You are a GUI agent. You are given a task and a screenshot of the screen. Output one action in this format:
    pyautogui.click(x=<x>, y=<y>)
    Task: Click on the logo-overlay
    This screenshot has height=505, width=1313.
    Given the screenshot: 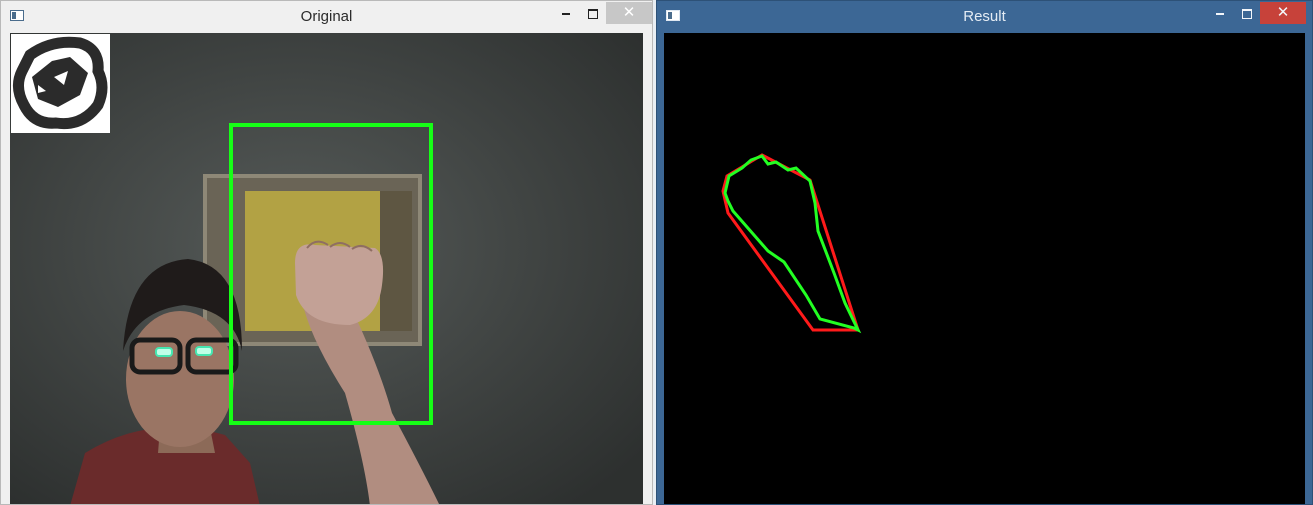 What is the action you would take?
    pyautogui.click(x=60, y=83)
    